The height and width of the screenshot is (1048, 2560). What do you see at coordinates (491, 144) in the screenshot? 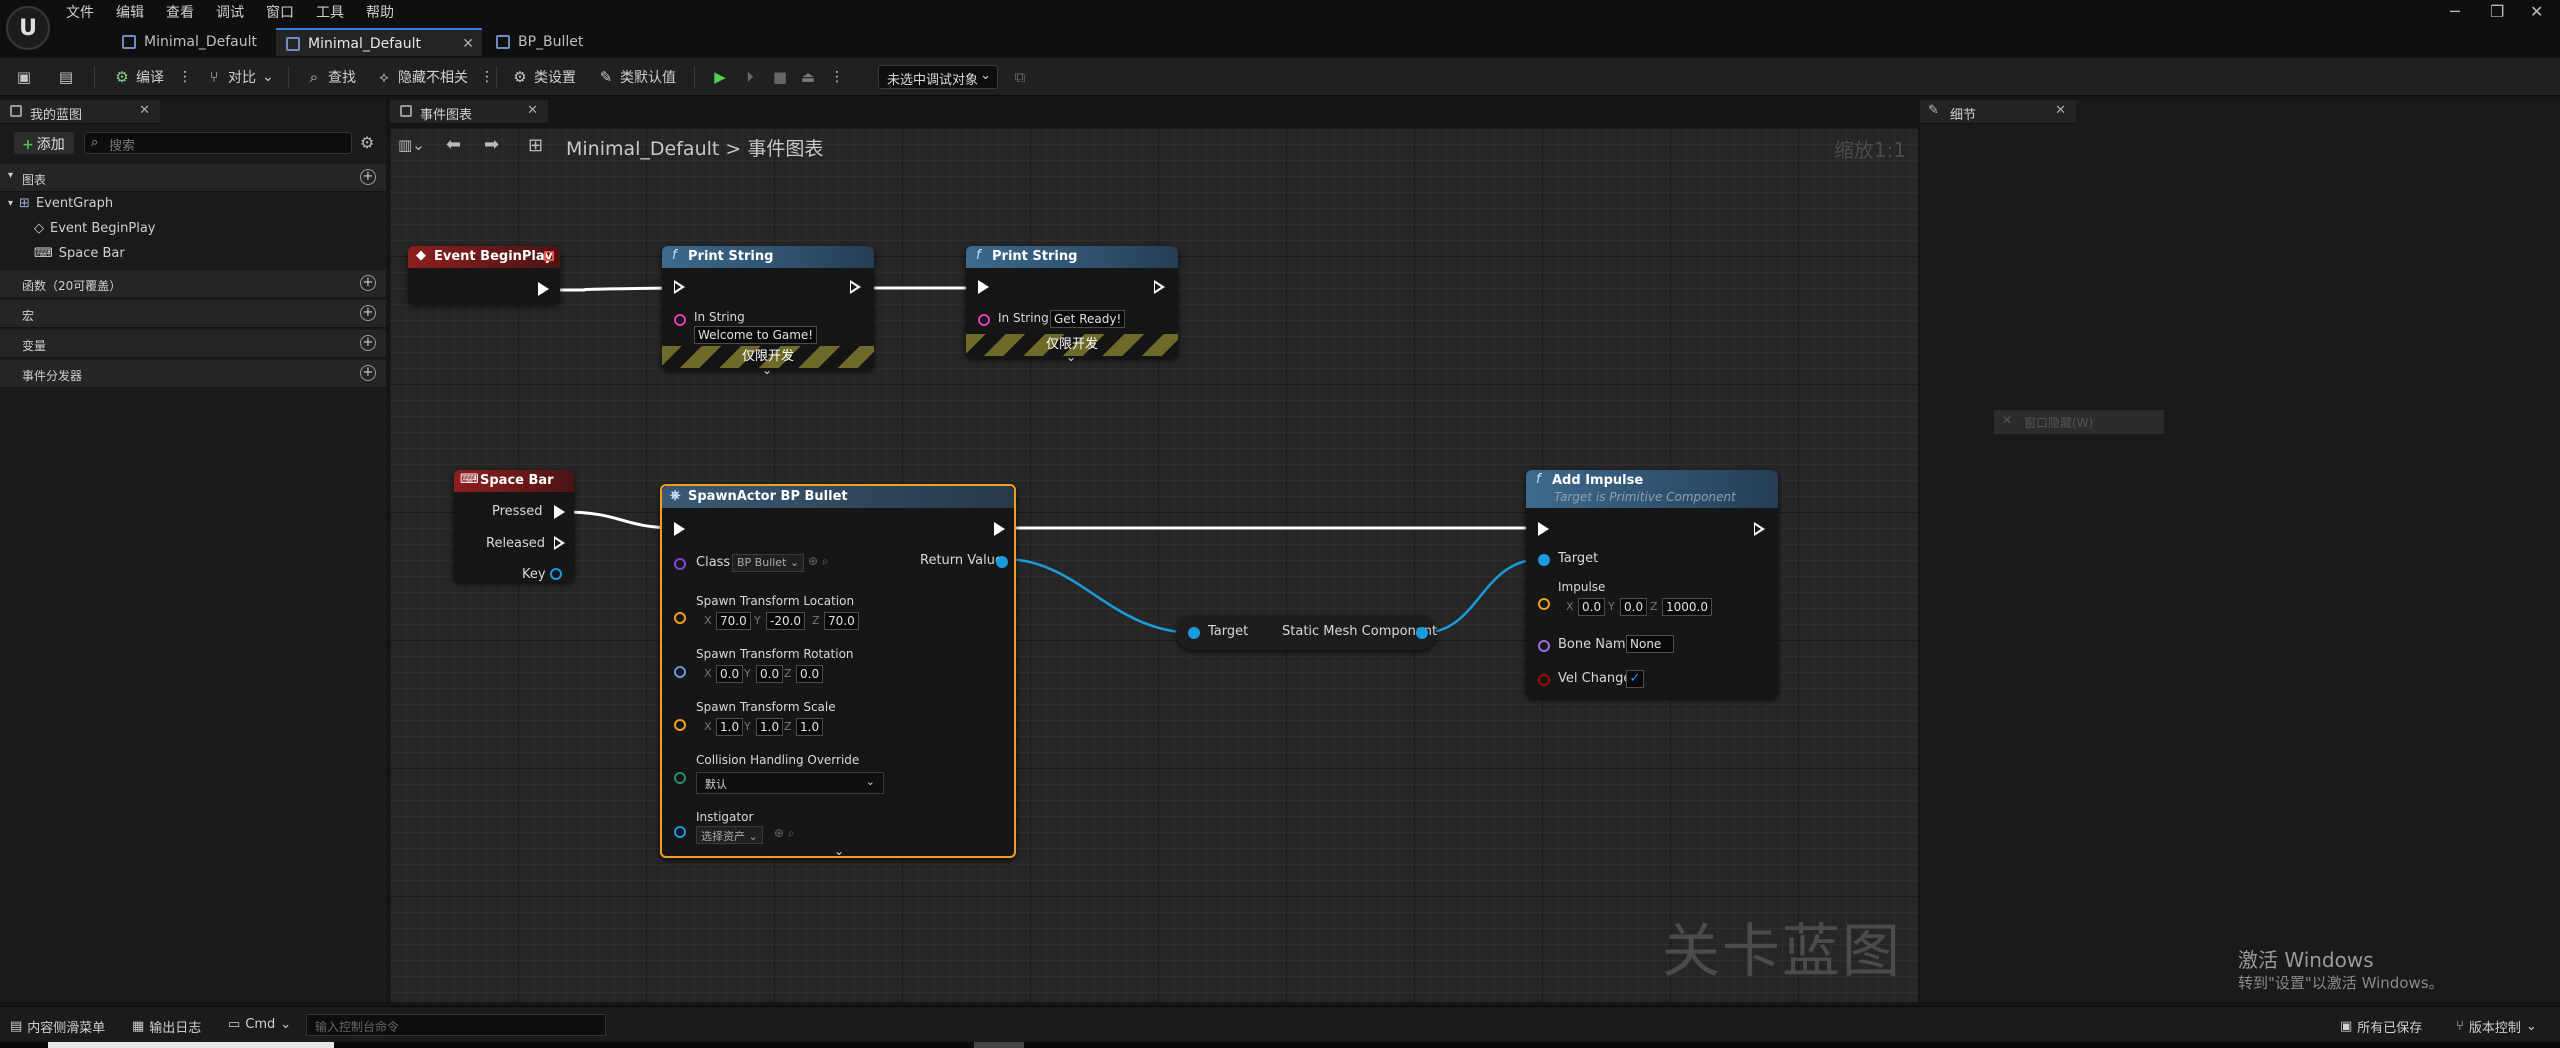
I see `forward-arrow-icon: ➡` at bounding box center [491, 144].